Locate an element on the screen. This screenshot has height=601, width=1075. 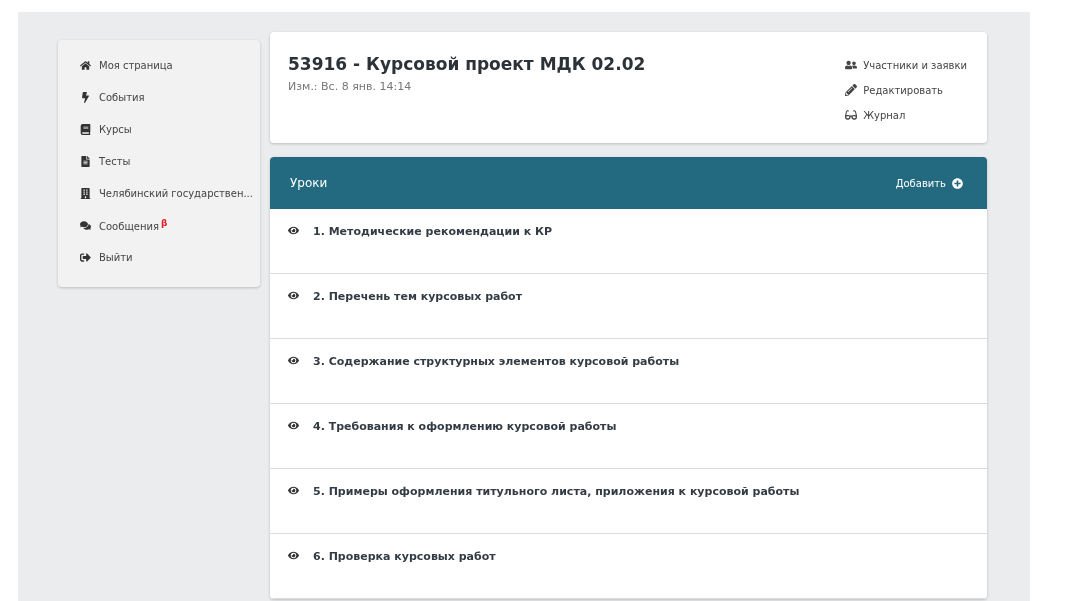
plus-icon is located at coordinates (957, 183).